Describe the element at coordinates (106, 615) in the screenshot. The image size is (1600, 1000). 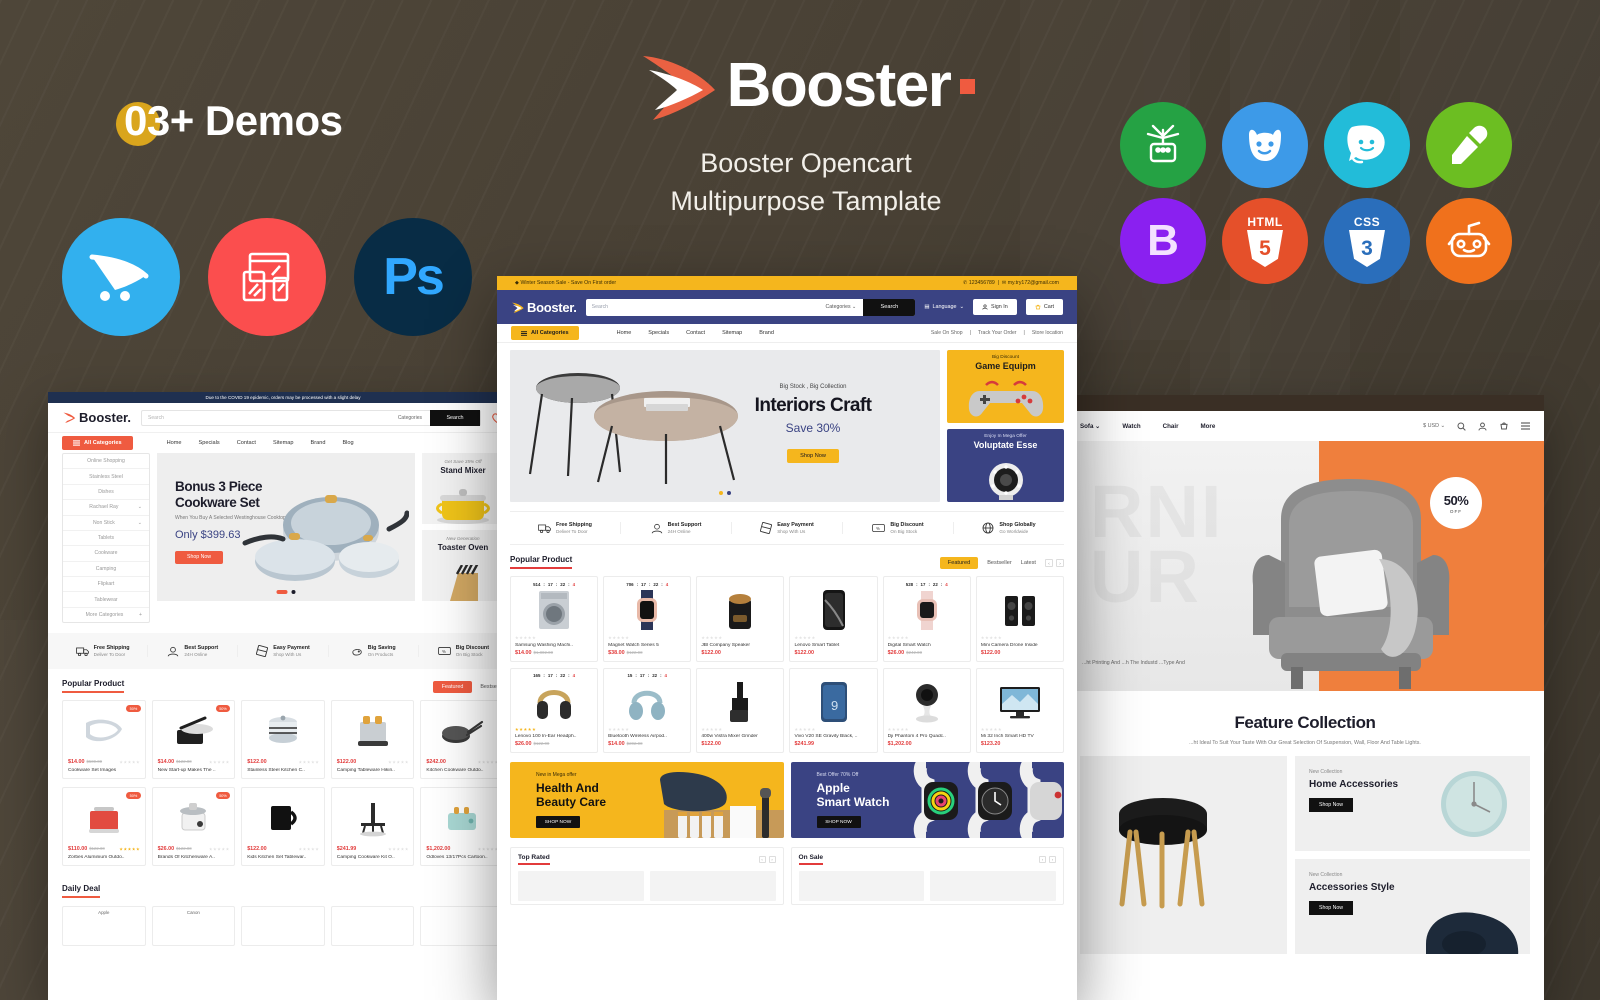
I see `list-item: More Categories +` at that location.